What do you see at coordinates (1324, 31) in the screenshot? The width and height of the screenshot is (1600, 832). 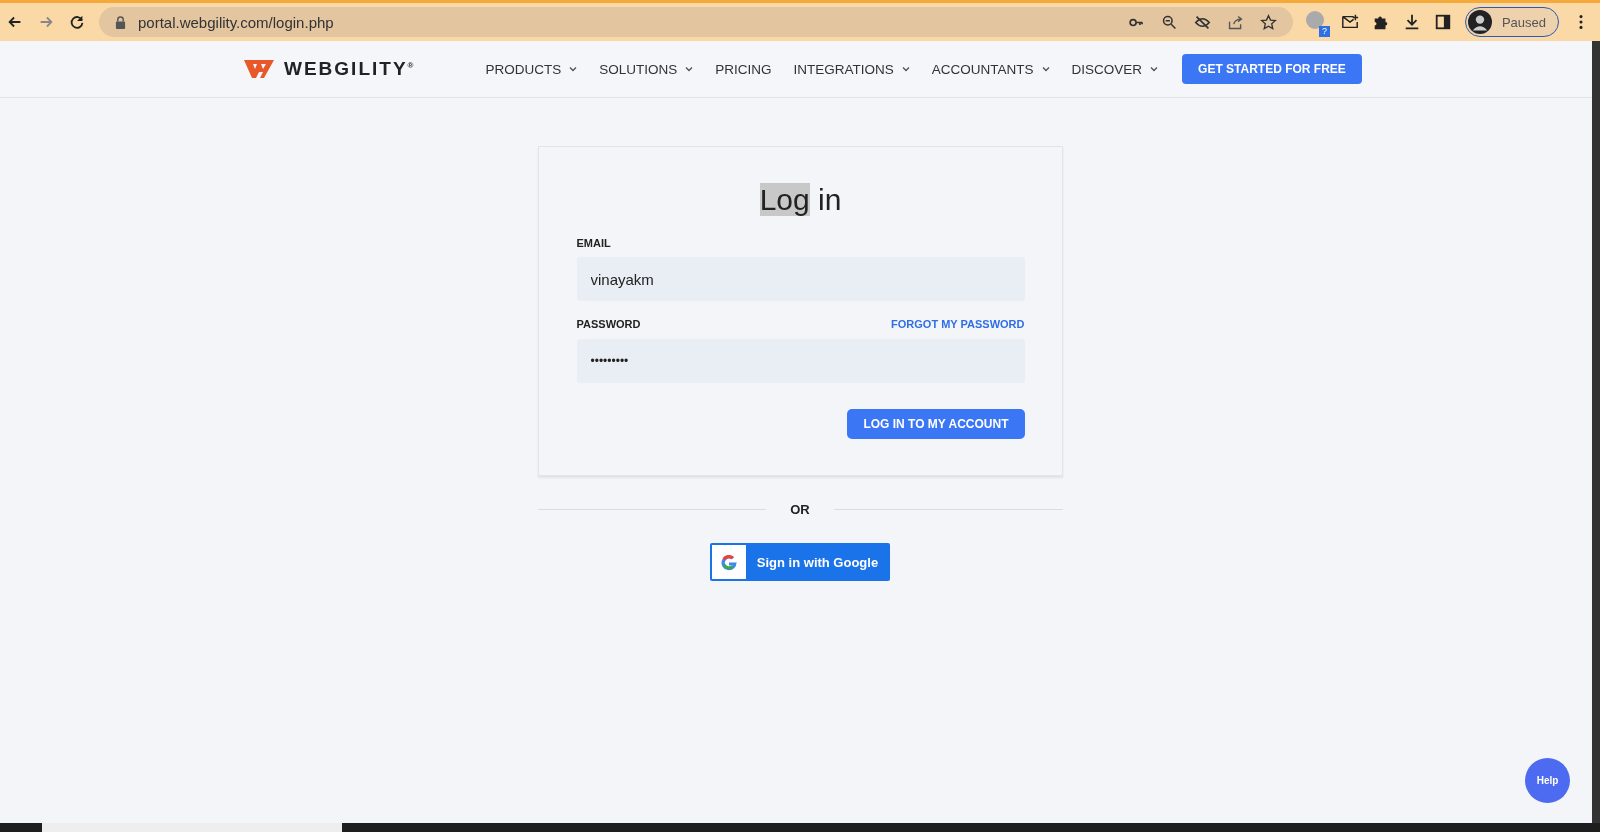 I see `extension-badge: ?` at bounding box center [1324, 31].